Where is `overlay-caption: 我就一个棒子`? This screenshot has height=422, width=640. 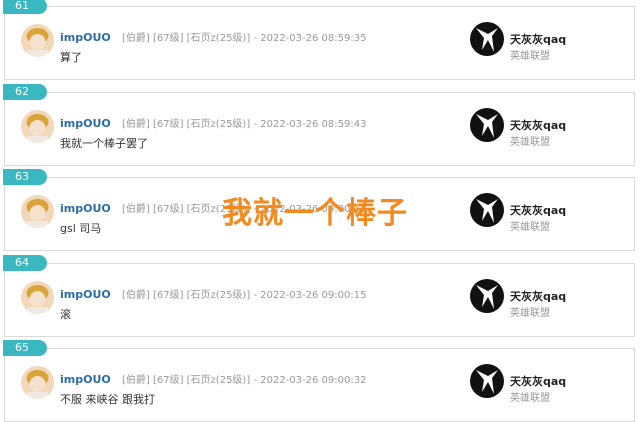 overlay-caption: 我就一个棒子 is located at coordinates (315, 213).